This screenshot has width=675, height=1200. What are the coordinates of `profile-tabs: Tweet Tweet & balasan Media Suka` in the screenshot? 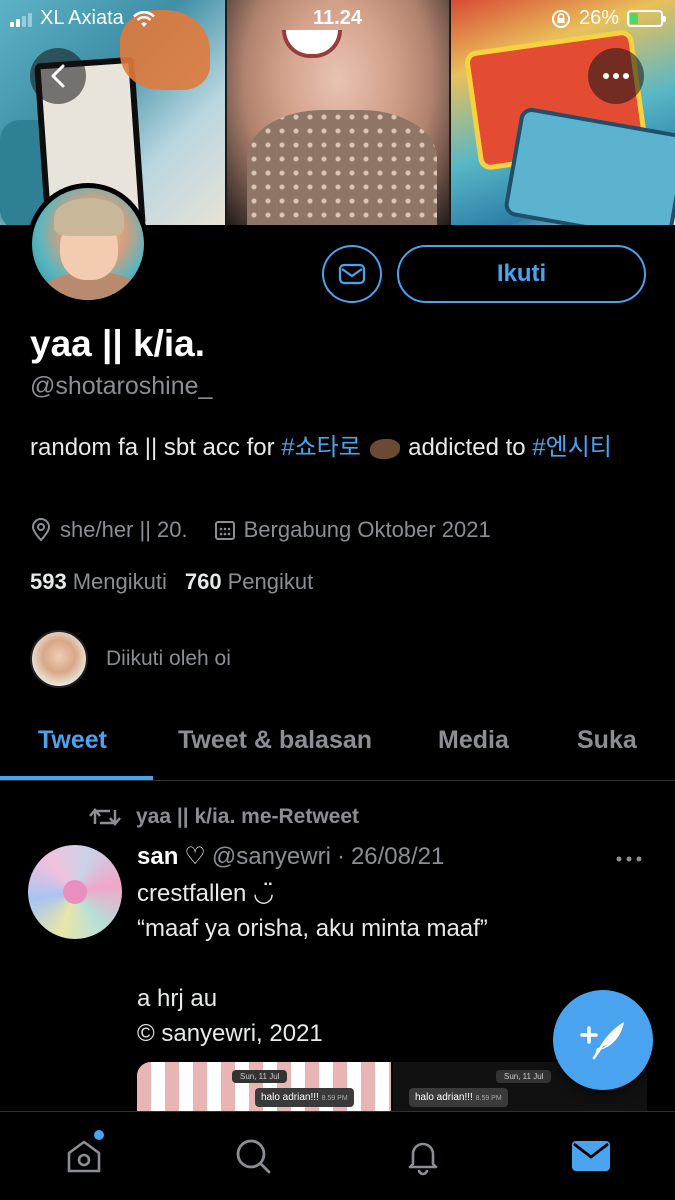 It's located at (337, 744).